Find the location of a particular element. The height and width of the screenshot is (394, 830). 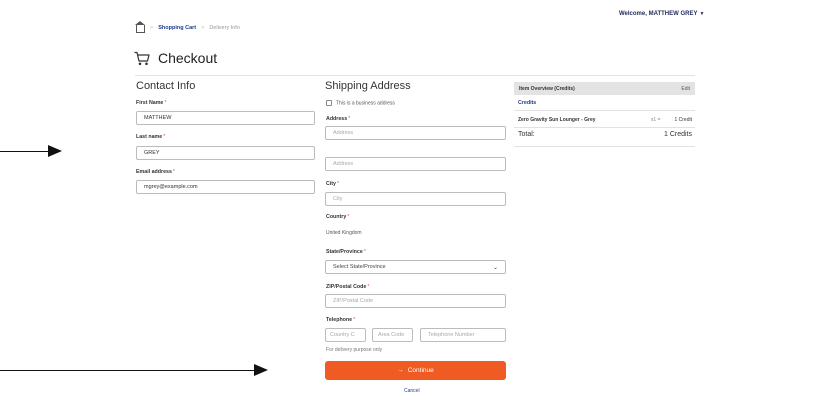

item-overview-title: Item Overview (Credits) is located at coordinates (547, 88).